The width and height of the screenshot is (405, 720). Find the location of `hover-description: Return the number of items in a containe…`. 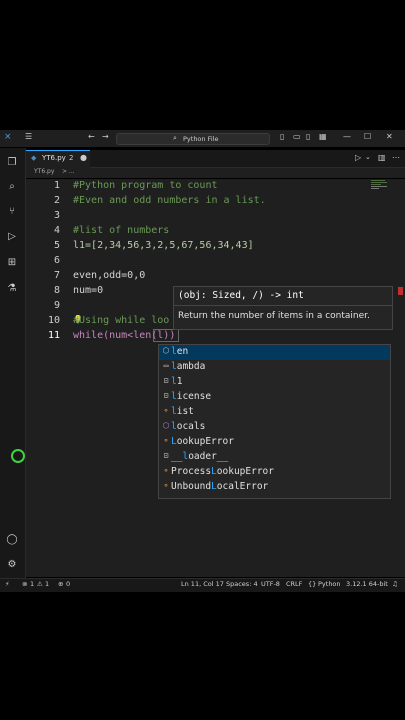

hover-description: Return the number of items in a containe… is located at coordinates (274, 316).